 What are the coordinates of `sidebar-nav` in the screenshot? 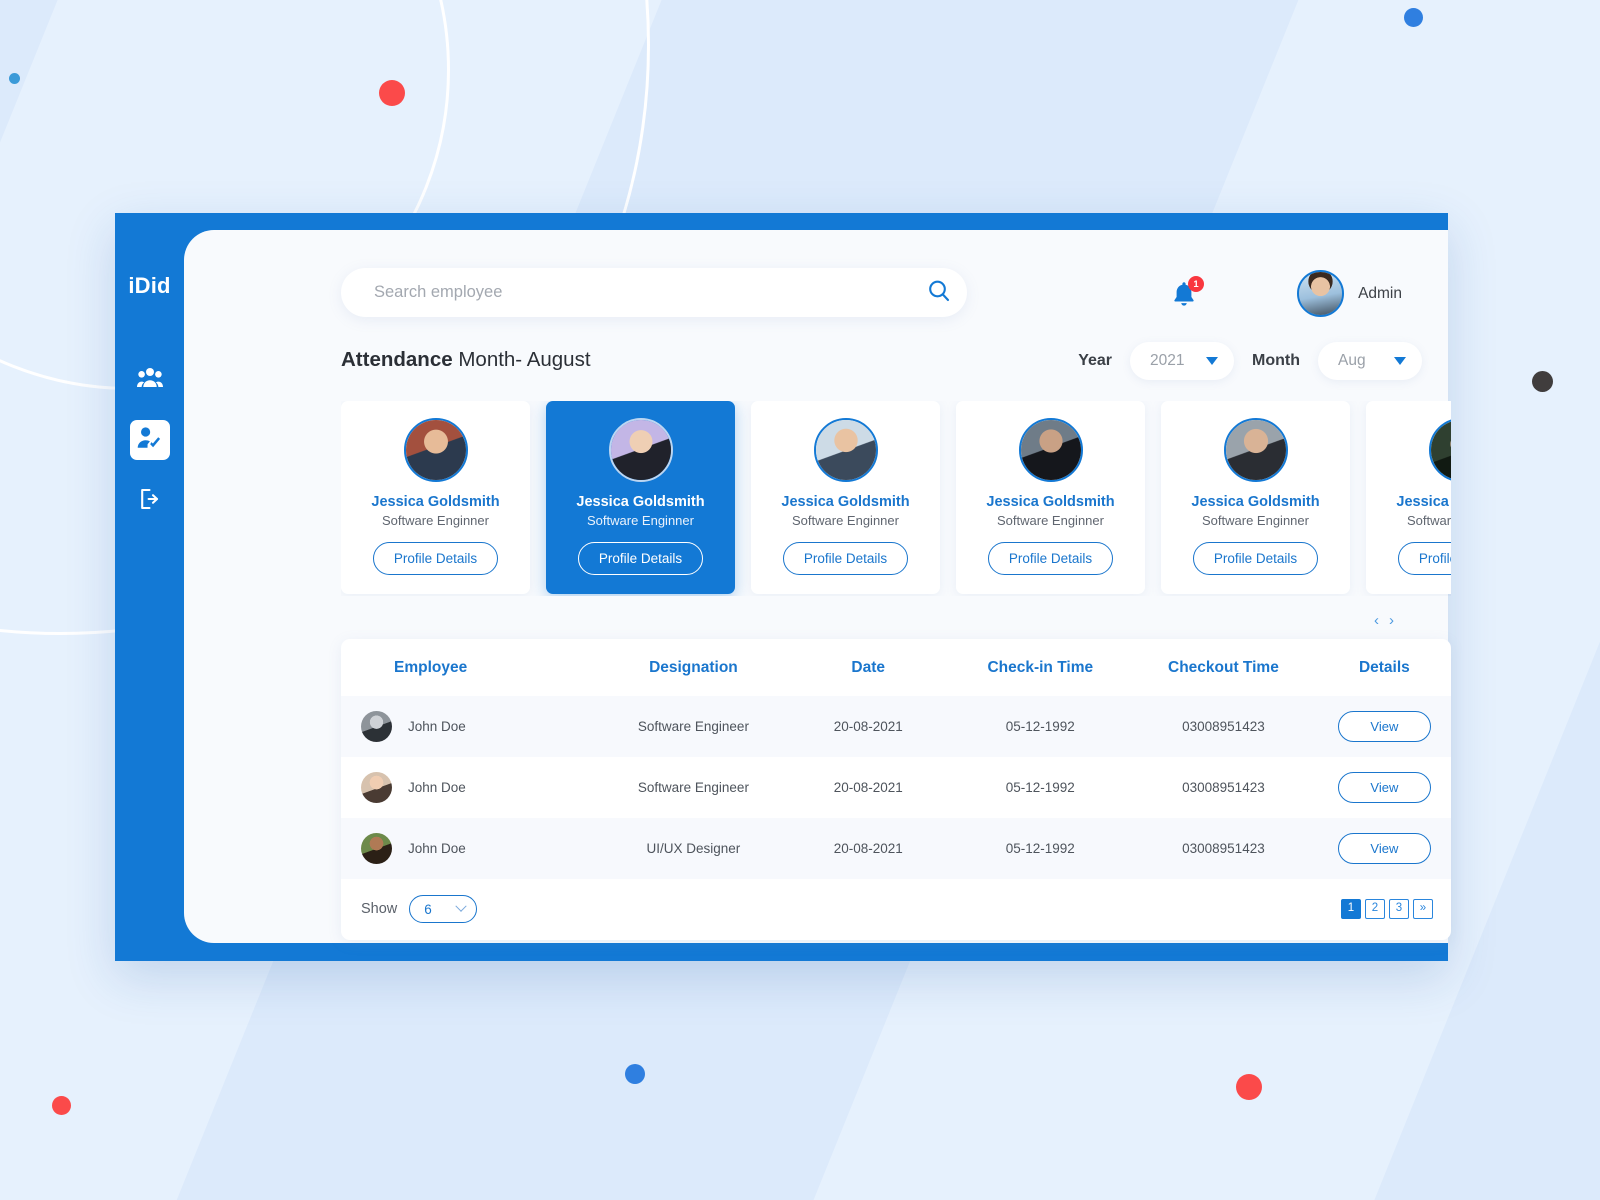 It's located at (149, 440).